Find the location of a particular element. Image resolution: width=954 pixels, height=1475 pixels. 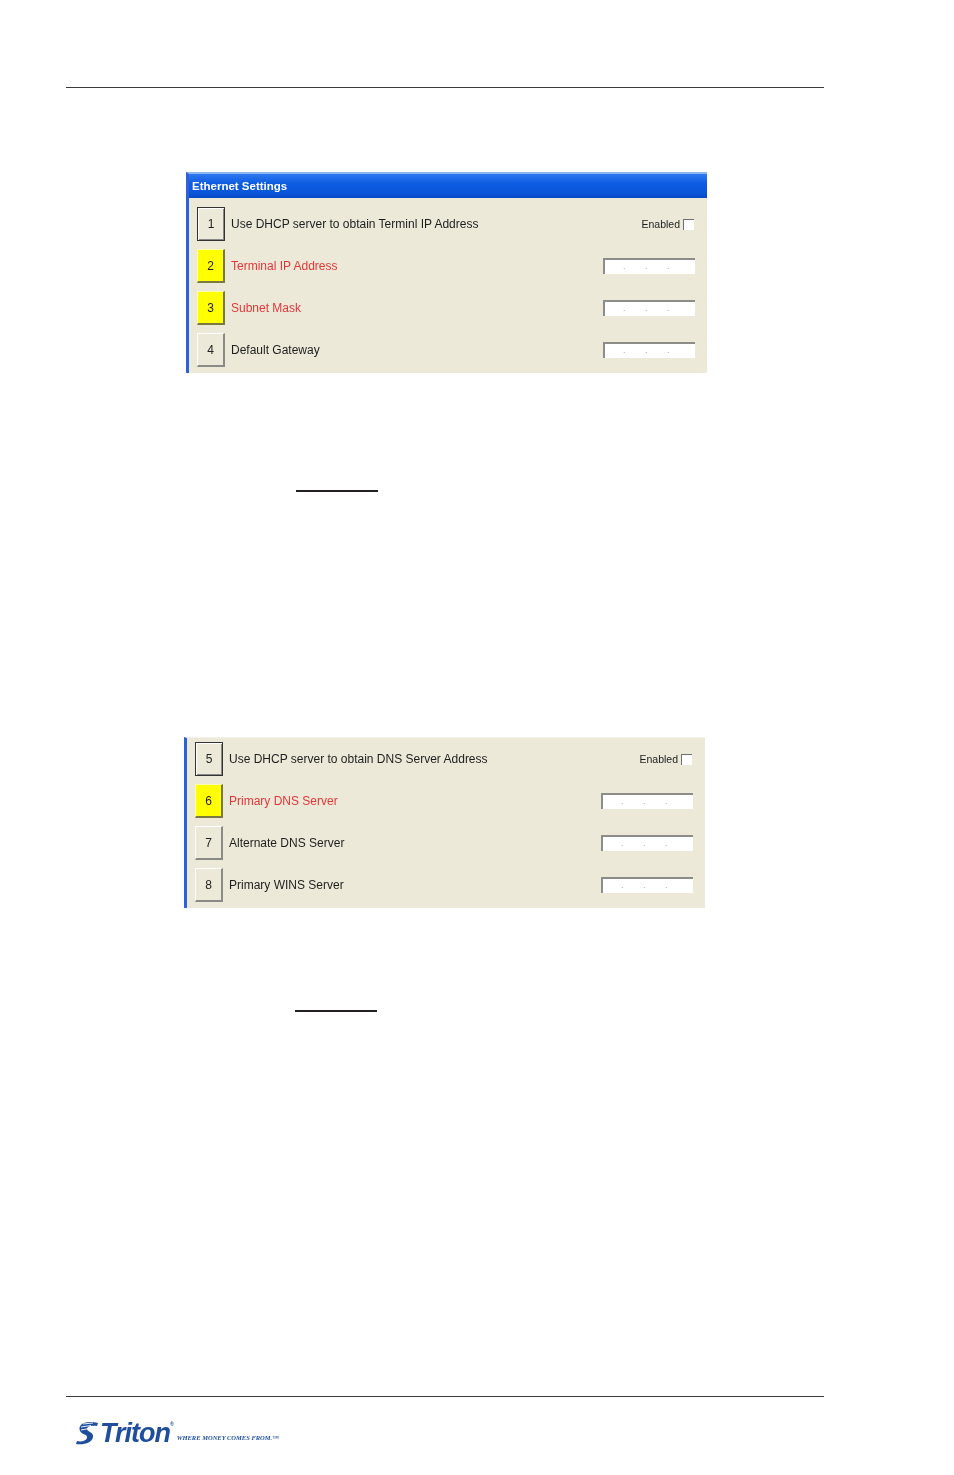

number-button: 3 is located at coordinates (211, 308).